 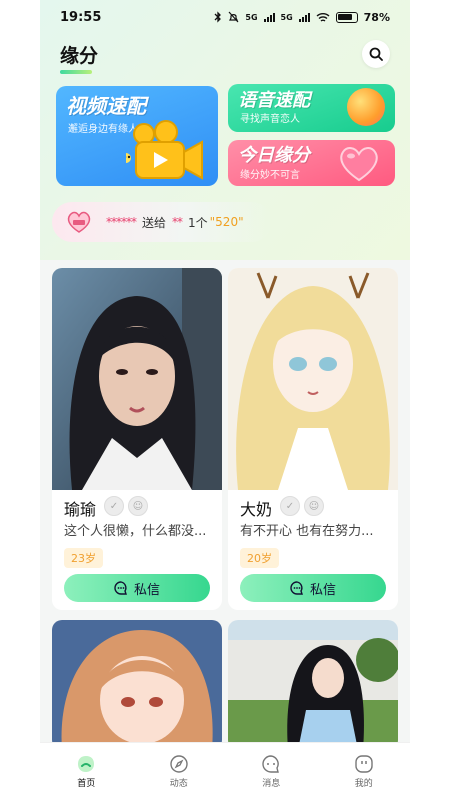 What do you see at coordinates (270, 175) in the screenshot?
I see `todays-fate-subtitle: 缘分妙不可言` at bounding box center [270, 175].